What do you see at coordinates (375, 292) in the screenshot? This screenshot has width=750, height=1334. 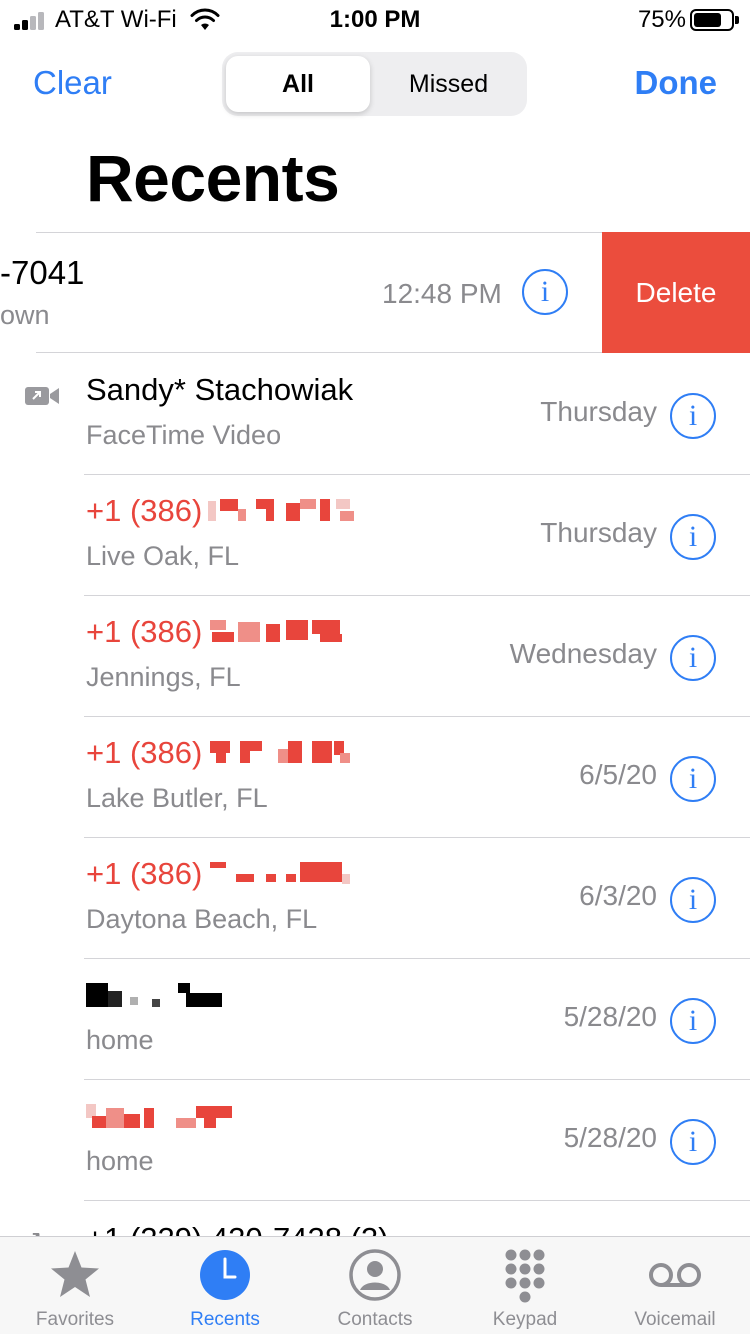 I see `swiped-call-row: -7041 own 12:48 PM i Delete` at bounding box center [375, 292].